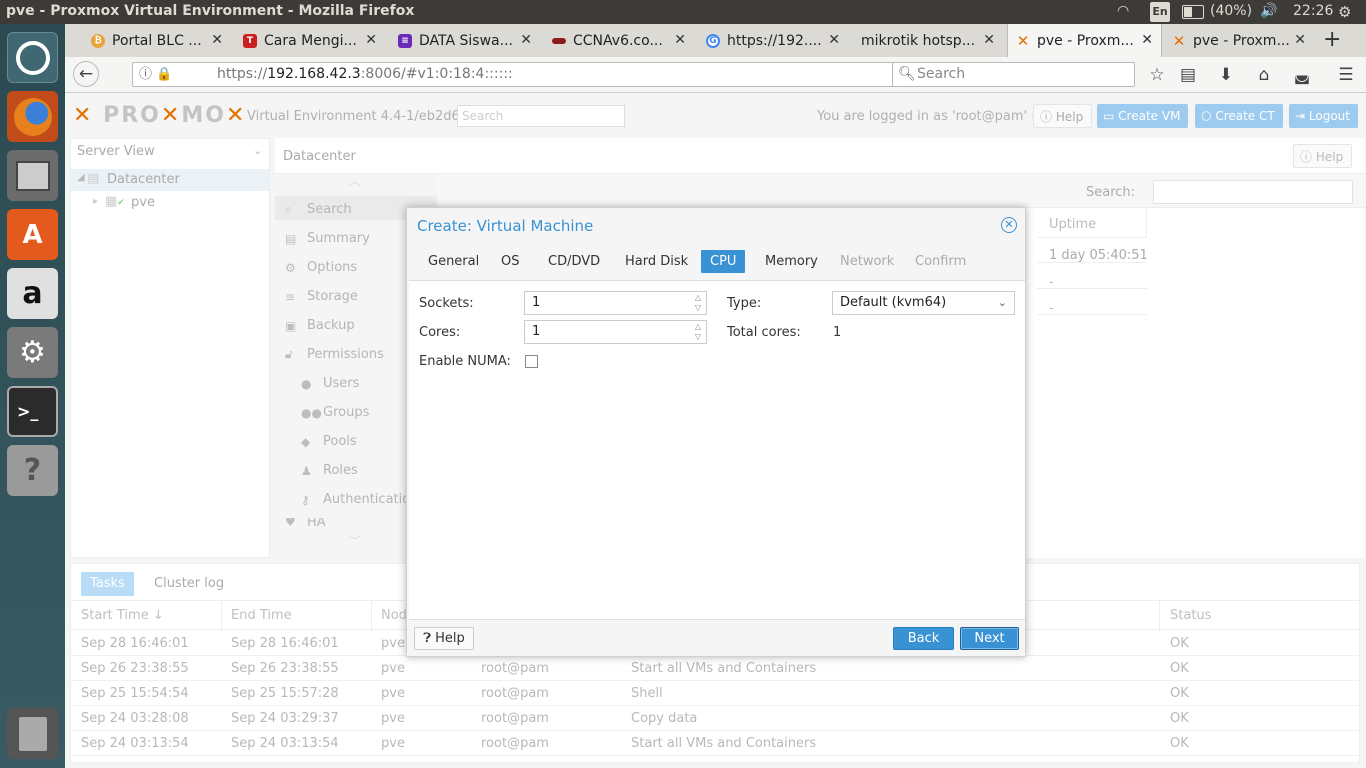  What do you see at coordinates (656, 261) in the screenshot?
I see `tab-hard-disk: Hard Disk` at bounding box center [656, 261].